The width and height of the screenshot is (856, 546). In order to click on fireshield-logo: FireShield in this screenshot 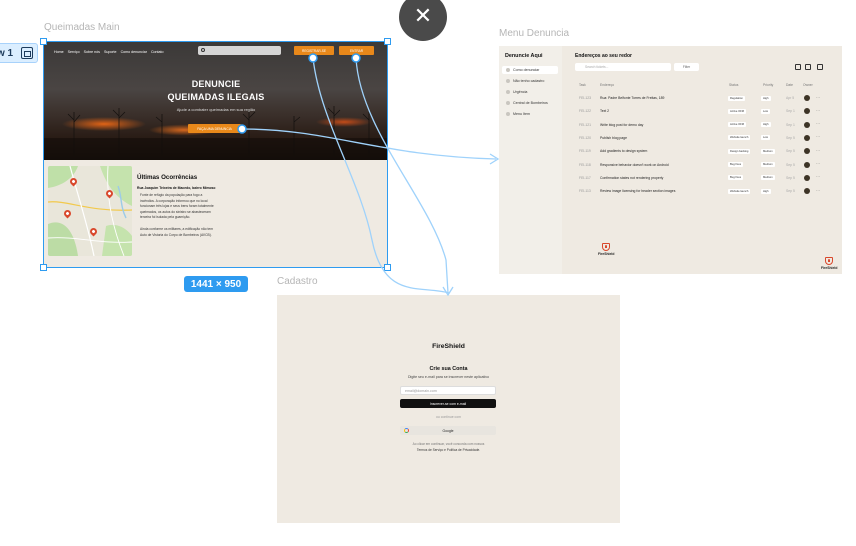, I will do `click(606, 249)`.